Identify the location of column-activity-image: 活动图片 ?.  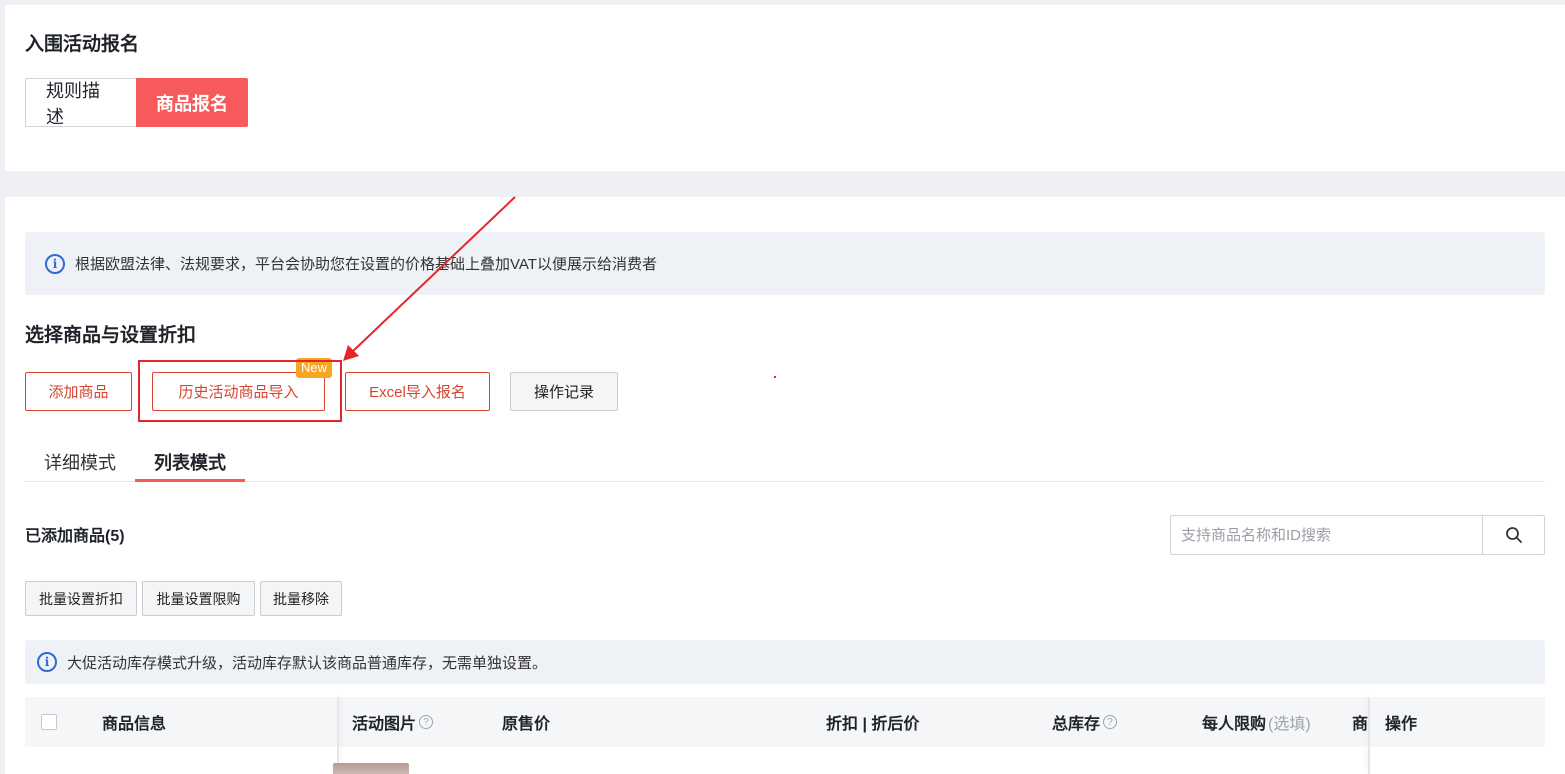
(393, 722).